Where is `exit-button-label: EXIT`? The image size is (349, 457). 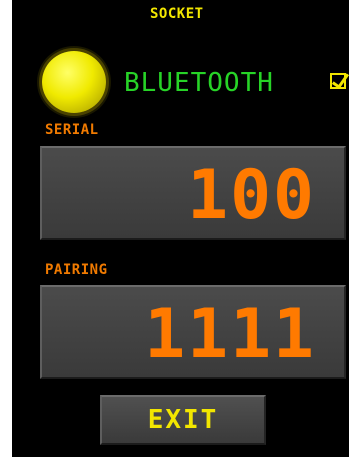
exit-button-label: EXIT is located at coordinates (183, 420).